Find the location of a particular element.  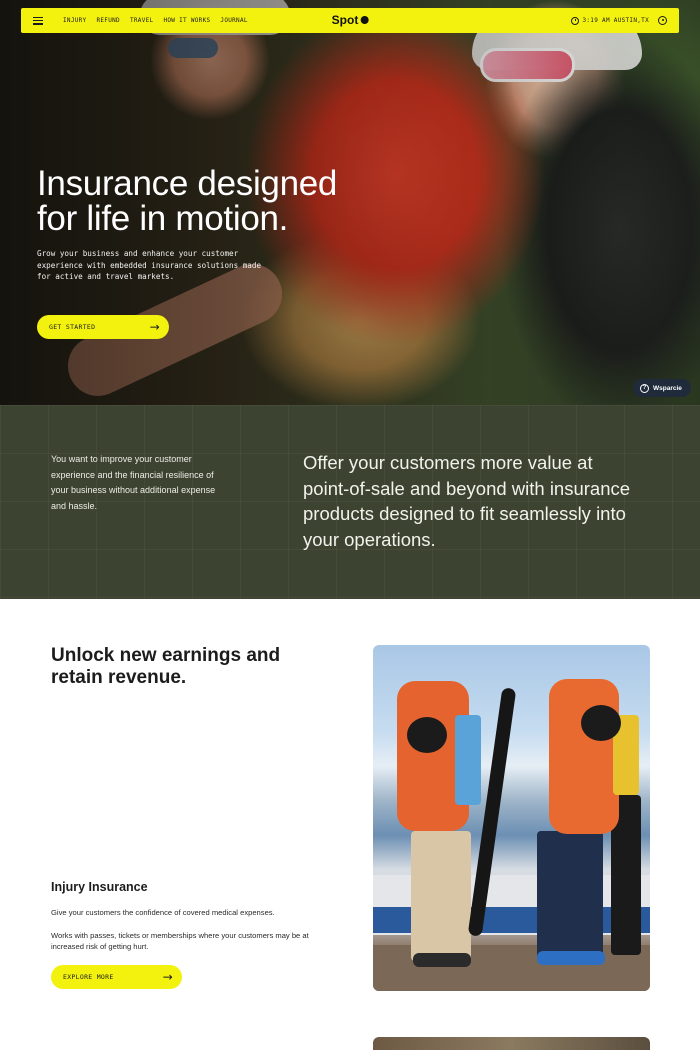

hero-title-line-2: for life in motion. is located at coordinates (163, 218).